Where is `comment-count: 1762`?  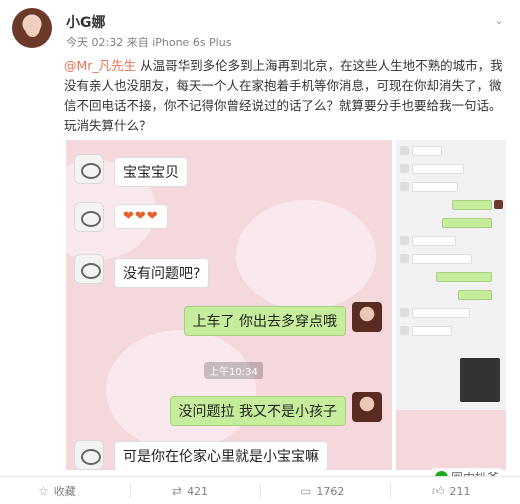 comment-count: 1762 is located at coordinates (330, 491).